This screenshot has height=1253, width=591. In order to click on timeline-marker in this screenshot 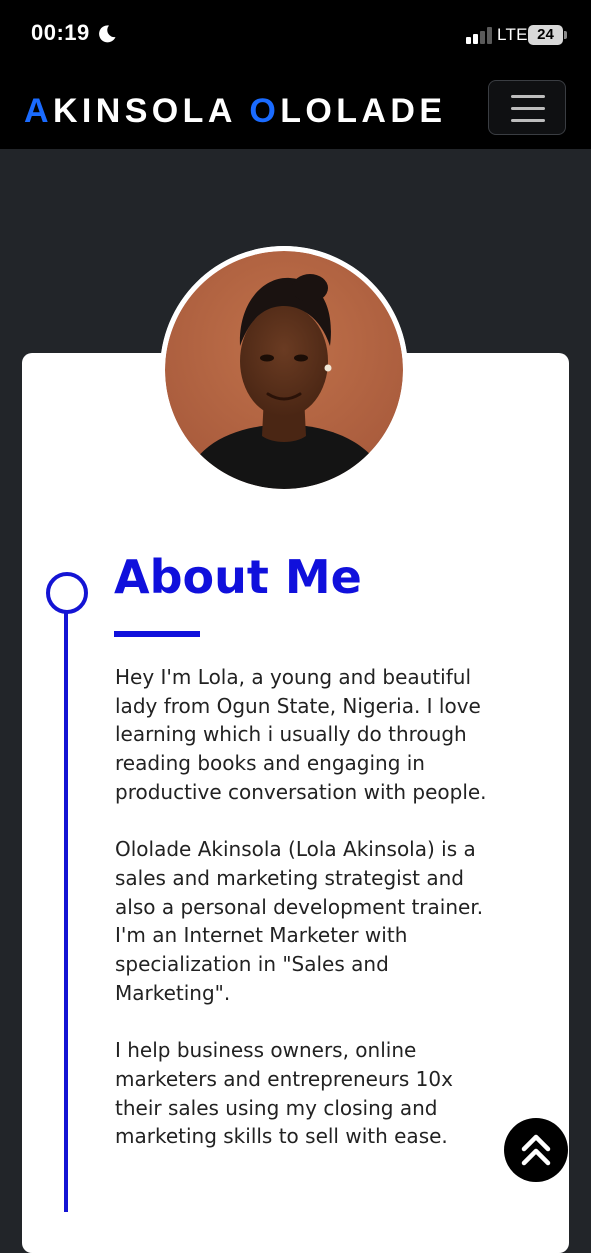, I will do `click(67, 593)`.